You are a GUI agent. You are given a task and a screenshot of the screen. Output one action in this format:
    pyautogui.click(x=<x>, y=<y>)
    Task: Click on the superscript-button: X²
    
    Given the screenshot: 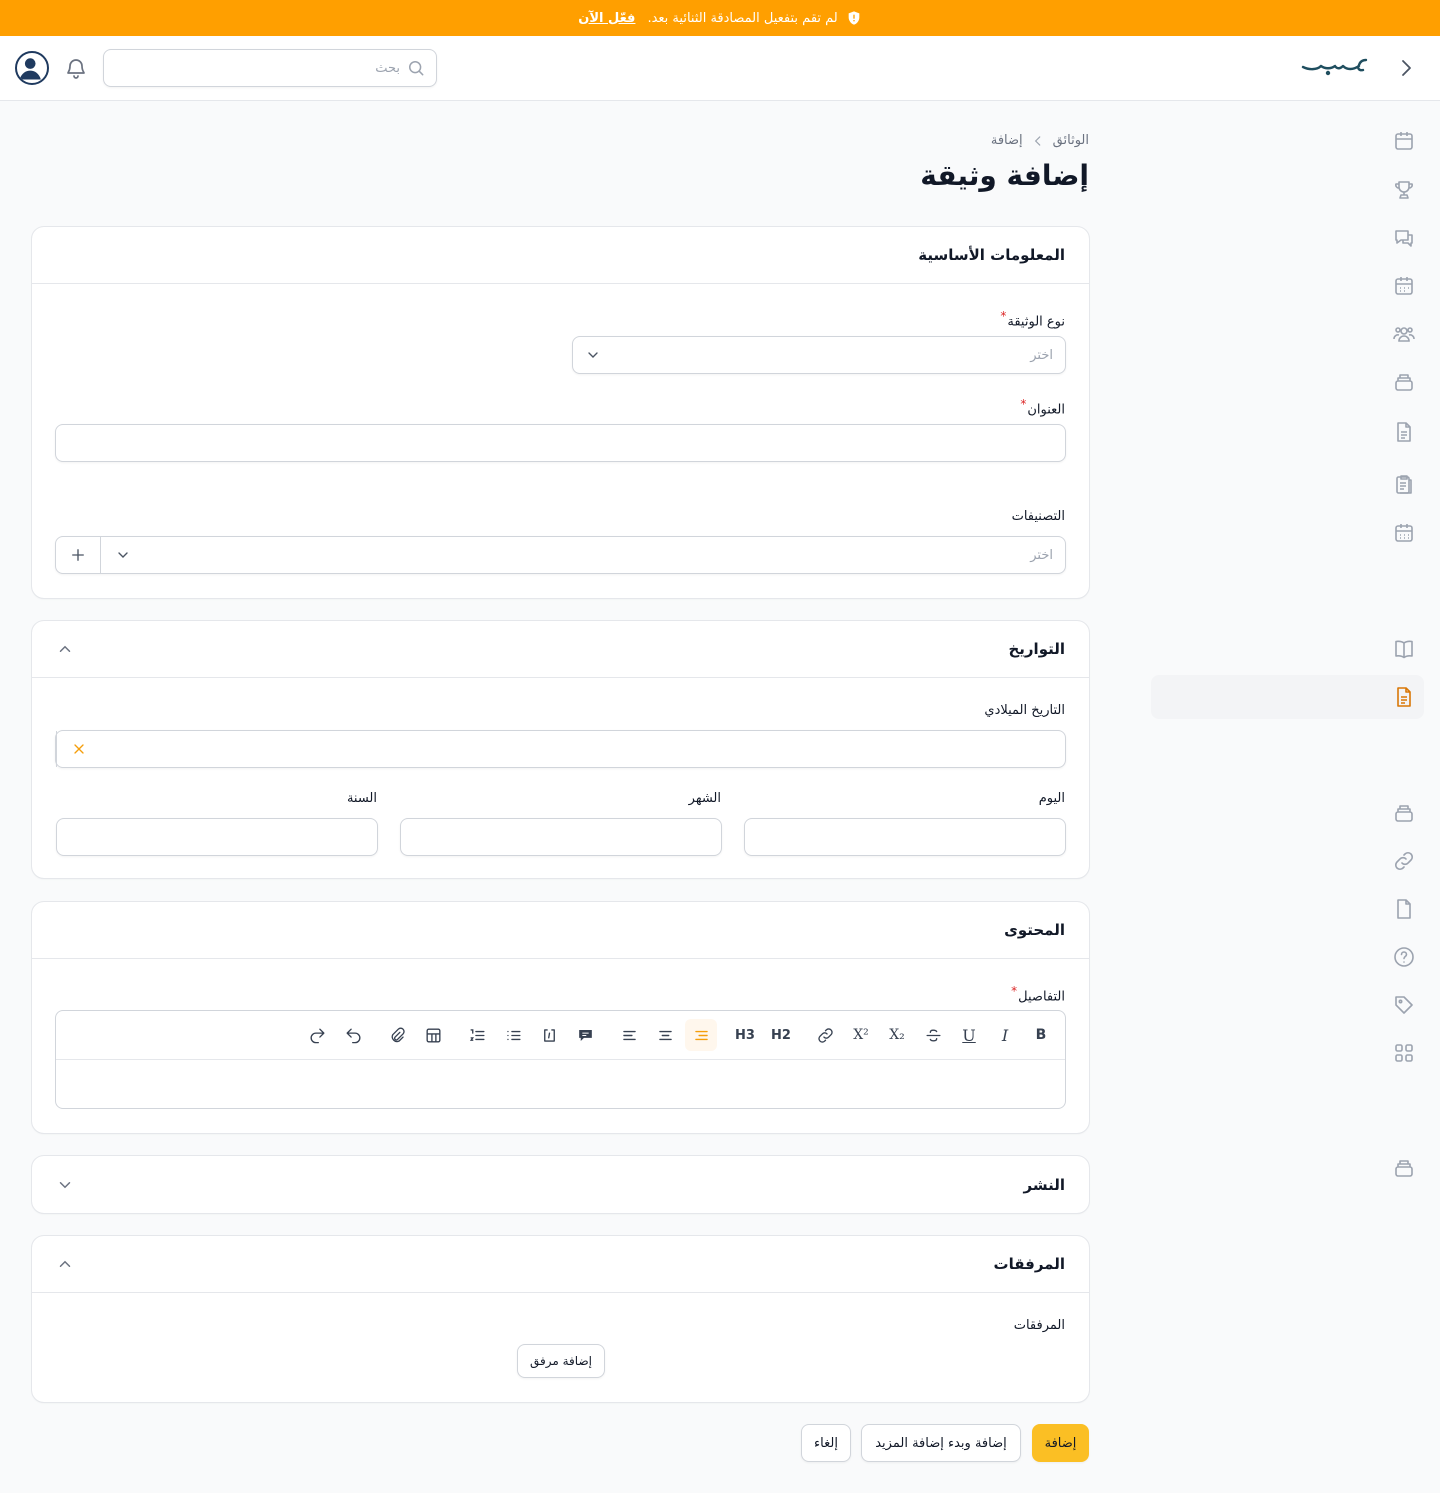 What is the action you would take?
    pyautogui.click(x=861, y=1035)
    